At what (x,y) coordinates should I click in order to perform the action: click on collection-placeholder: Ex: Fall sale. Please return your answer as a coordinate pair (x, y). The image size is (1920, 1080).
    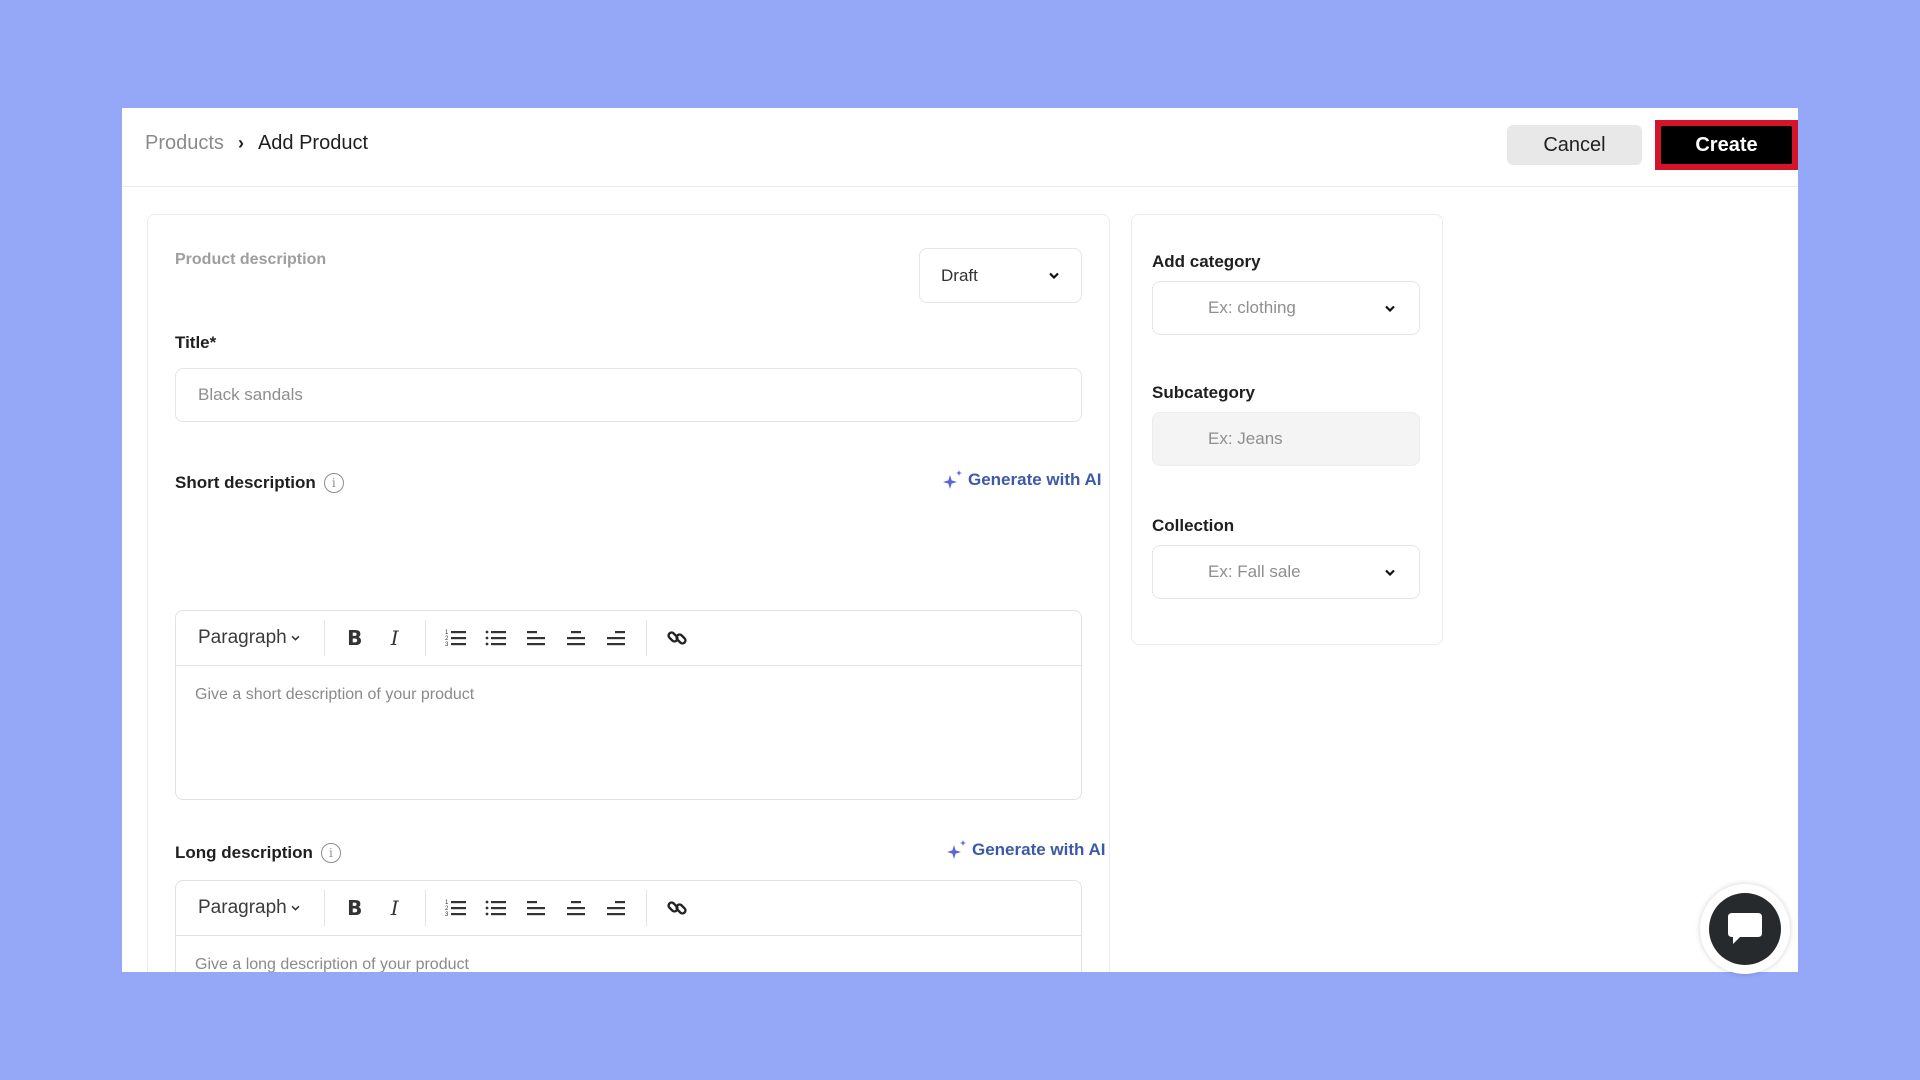
    Looking at the image, I should click on (1254, 571).